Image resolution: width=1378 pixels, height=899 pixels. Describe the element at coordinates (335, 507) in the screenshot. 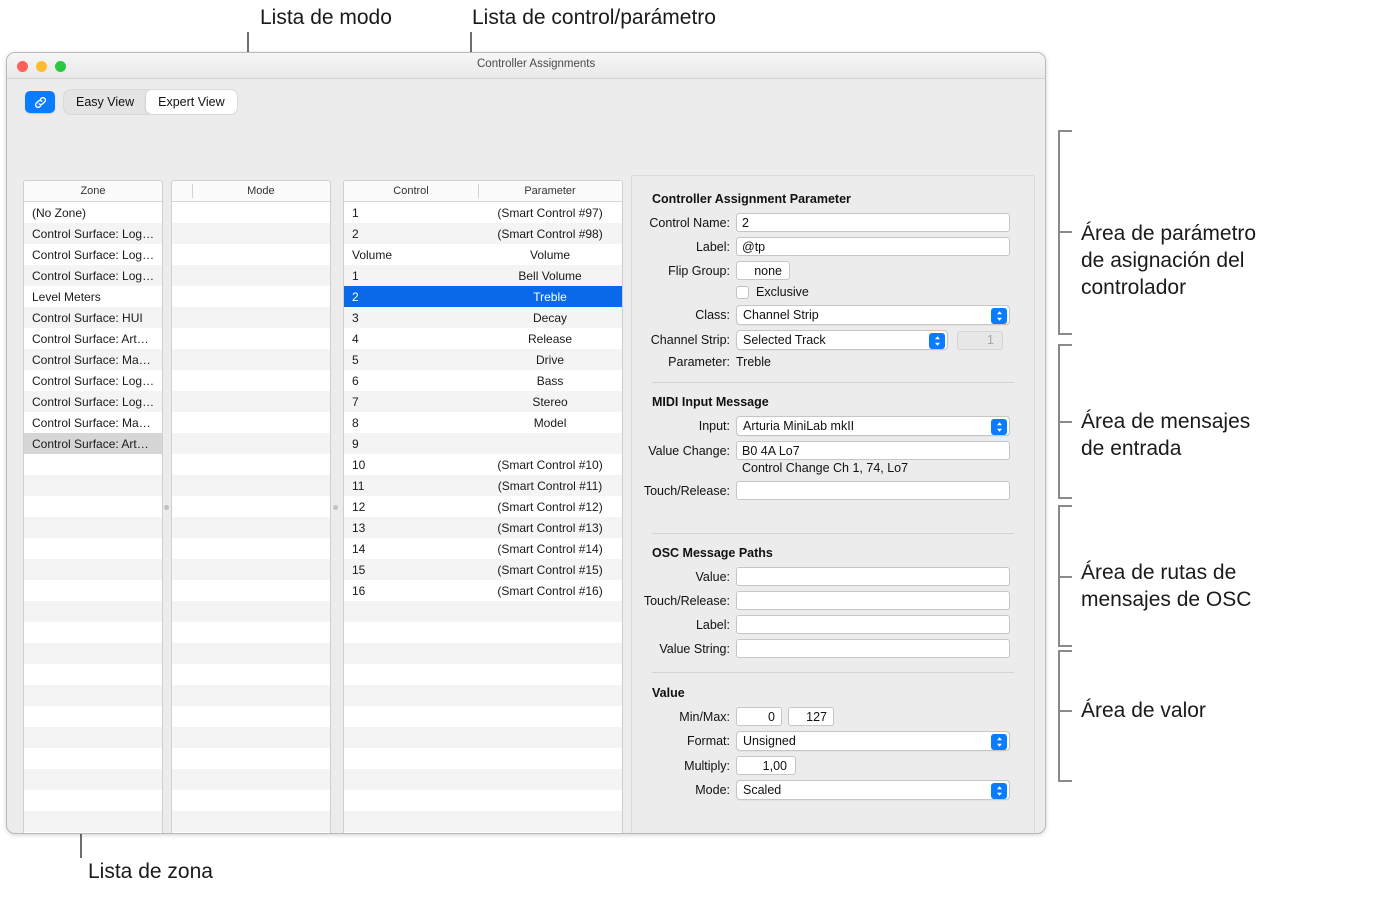

I see `mode-control-resize-grip` at that location.